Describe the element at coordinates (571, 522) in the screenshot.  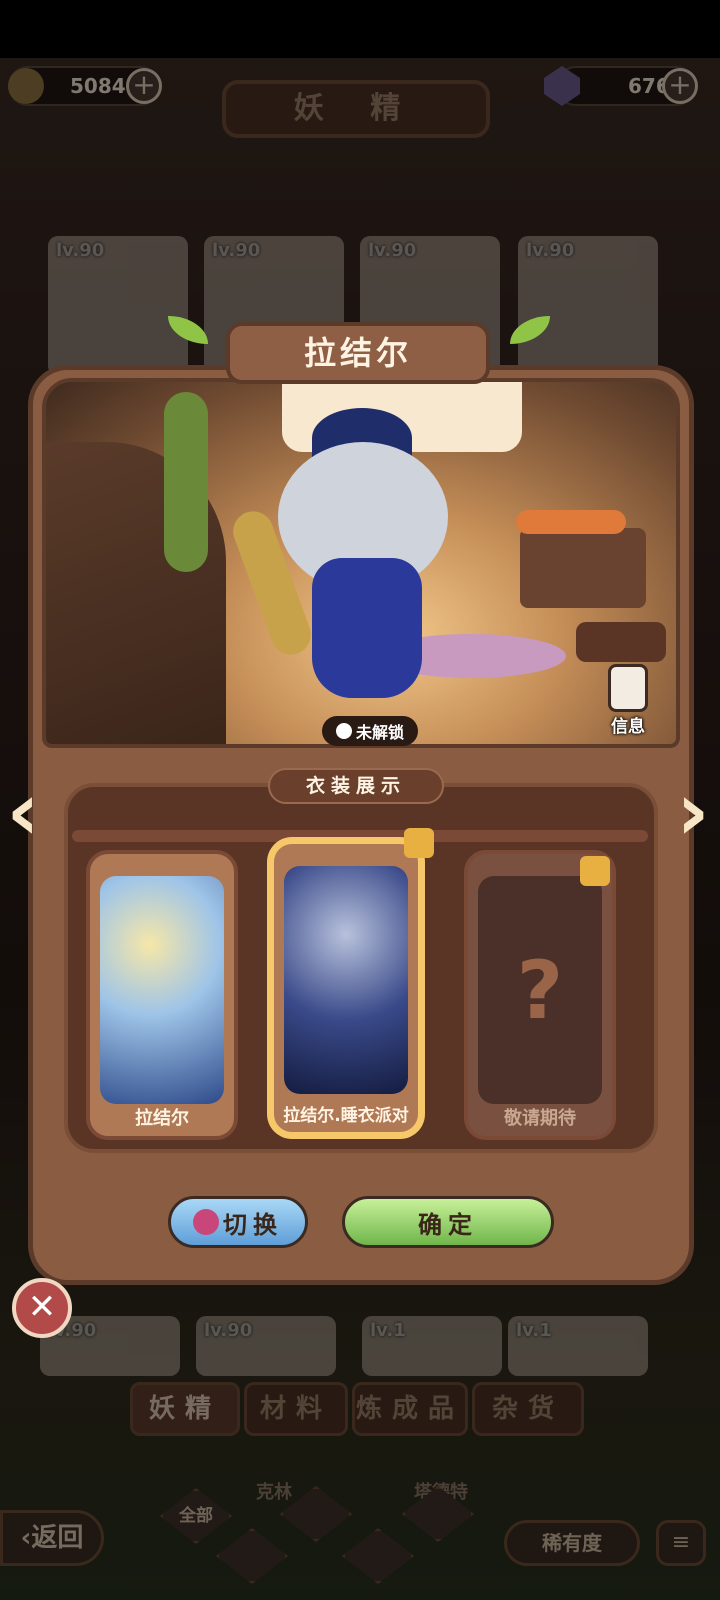
I see `carrot` at that location.